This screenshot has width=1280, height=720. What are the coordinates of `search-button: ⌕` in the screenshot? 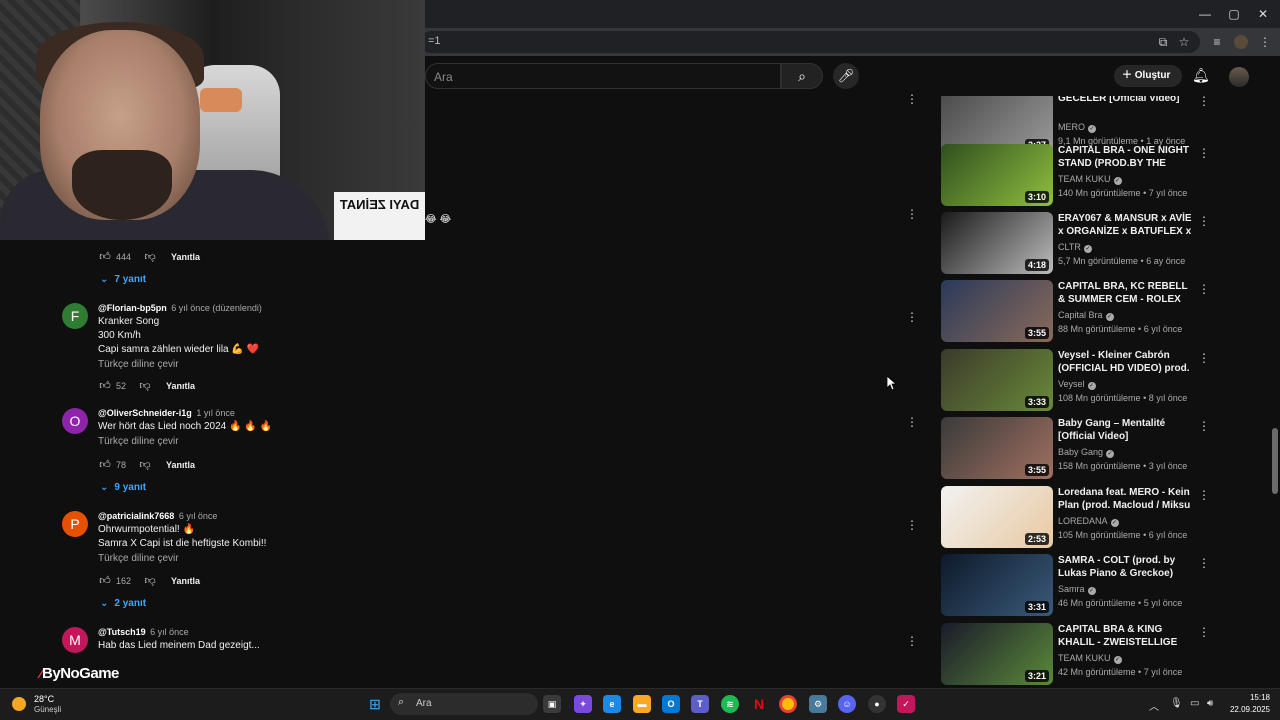 It's located at (802, 76).